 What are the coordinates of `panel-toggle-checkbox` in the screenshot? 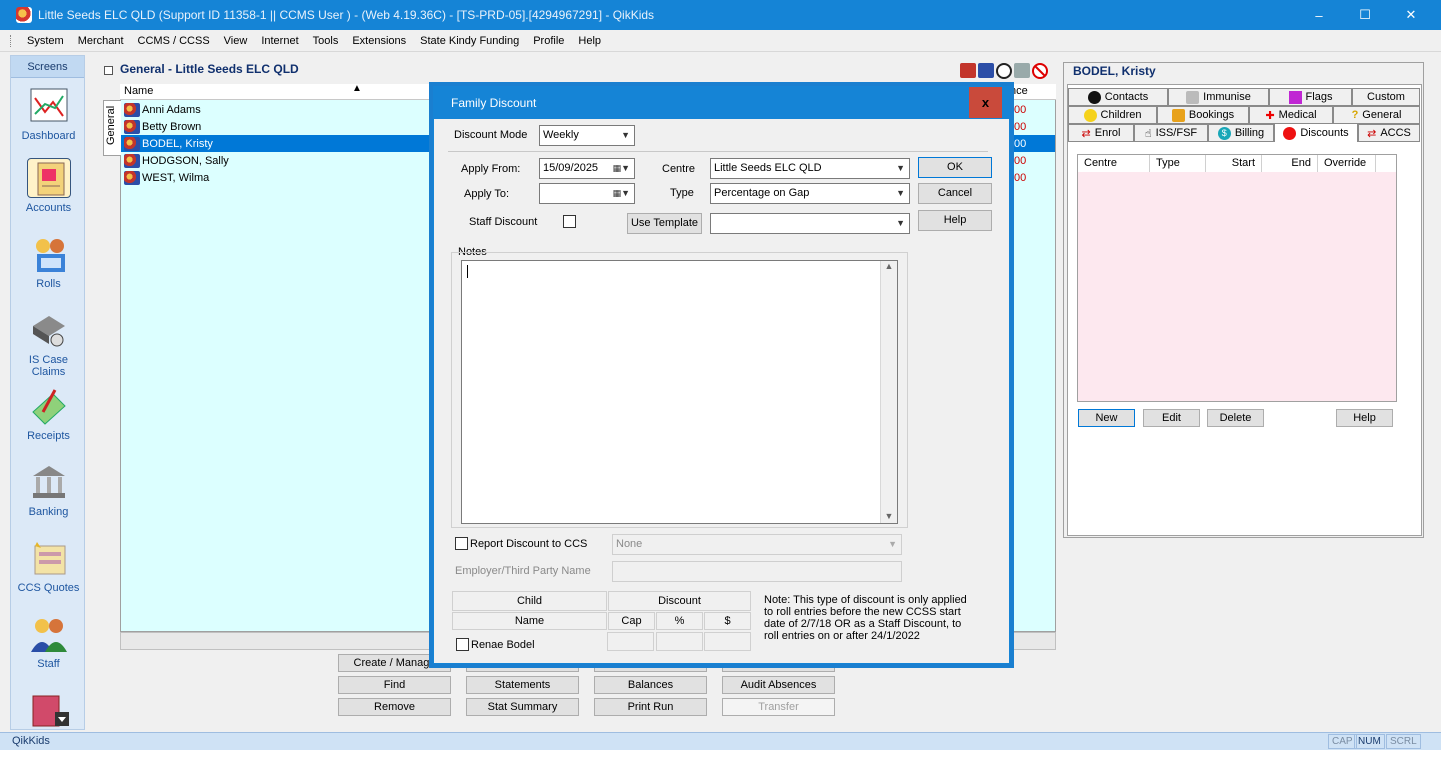 It's located at (108, 70).